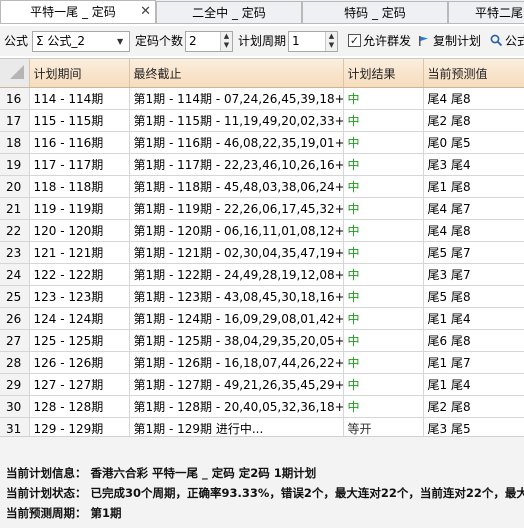  I want to click on cell-prediction: 尾0 尾5, so click(473, 142).